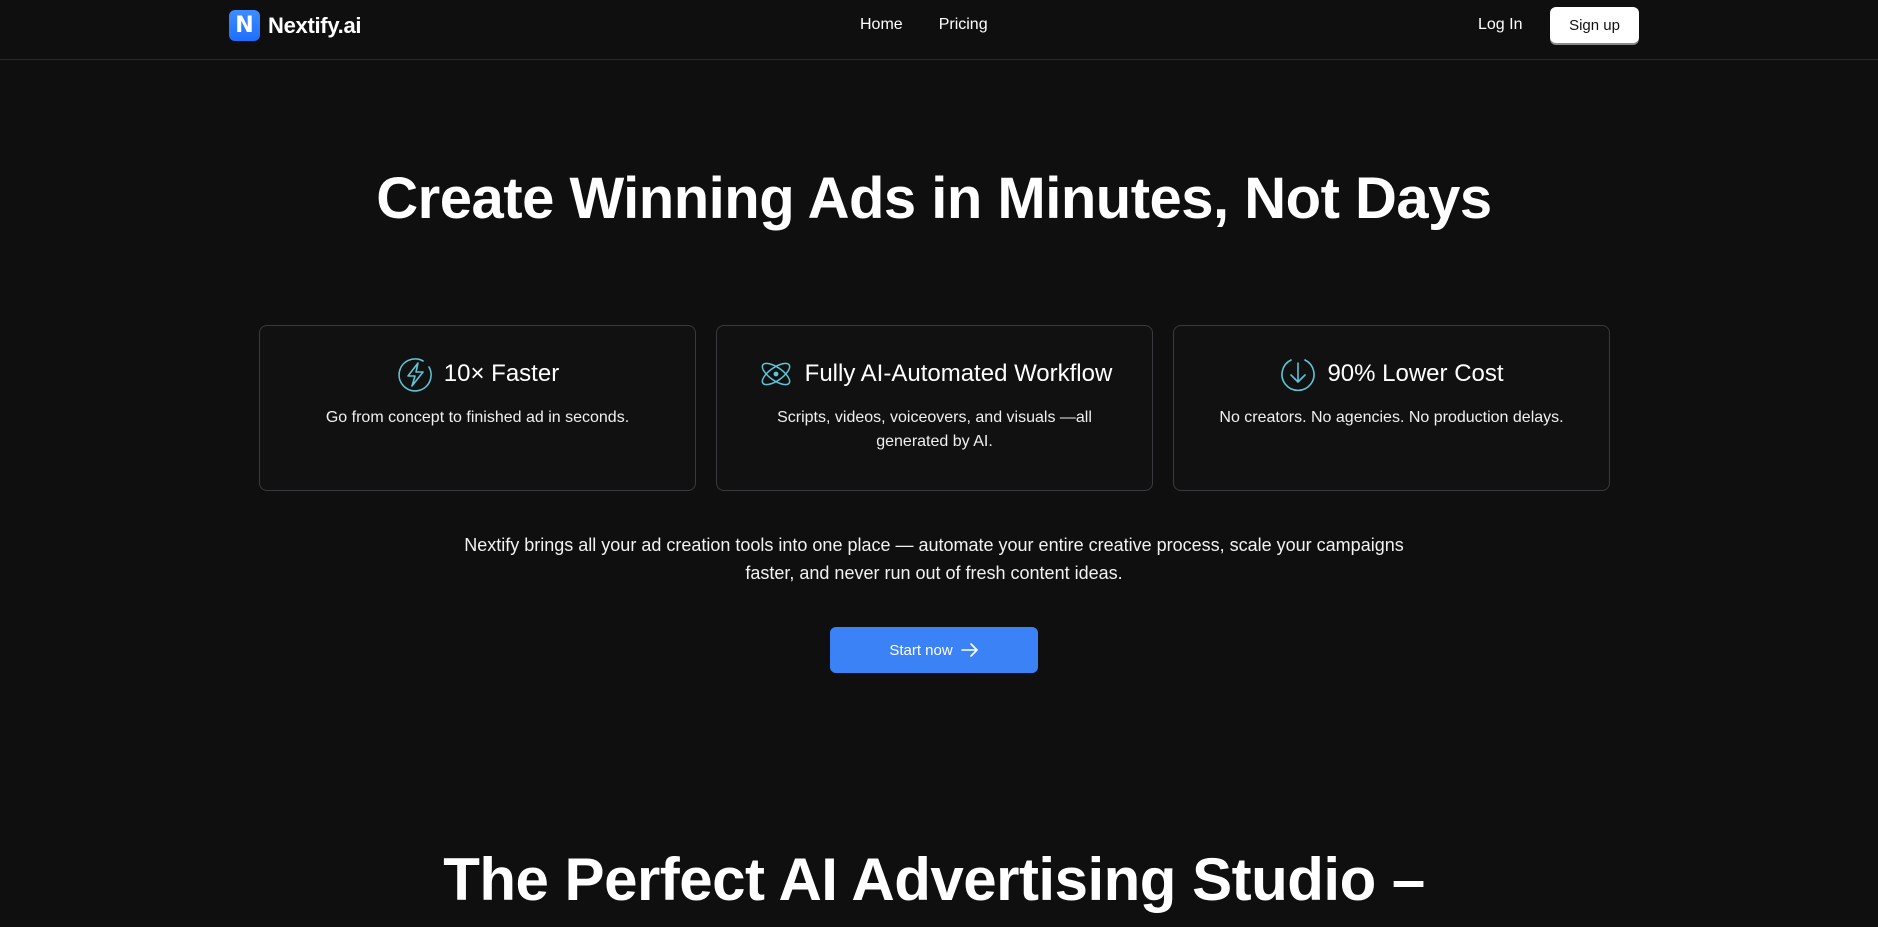  Describe the element at coordinates (415, 375) in the screenshot. I see `lightning-icon` at that location.